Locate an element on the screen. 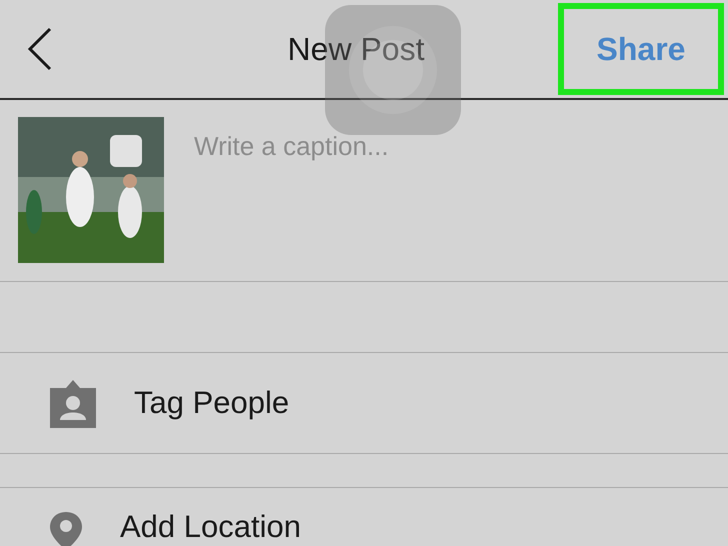 This screenshot has height=546, width=728. option-label: Add Location is located at coordinates (210, 527).